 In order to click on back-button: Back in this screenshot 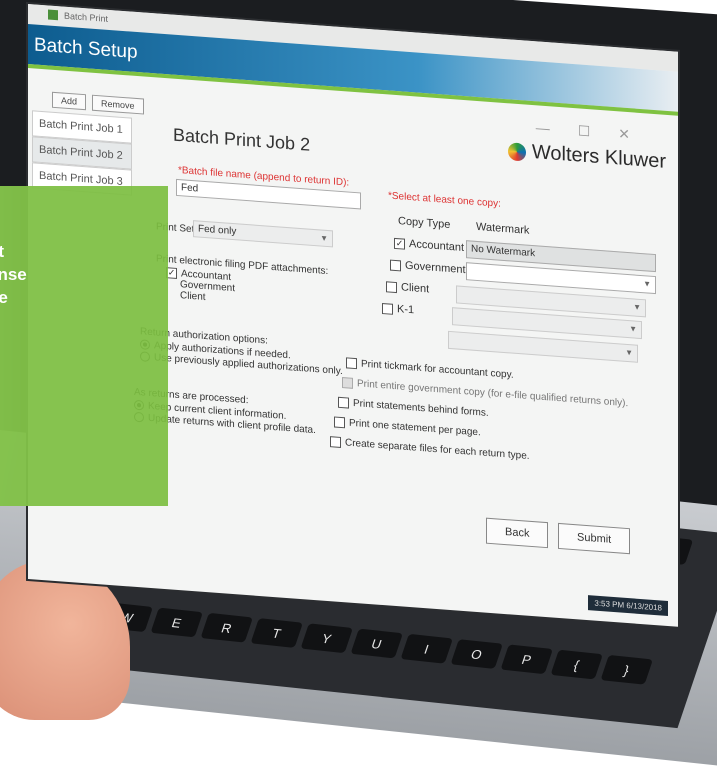, I will do `click(517, 533)`.